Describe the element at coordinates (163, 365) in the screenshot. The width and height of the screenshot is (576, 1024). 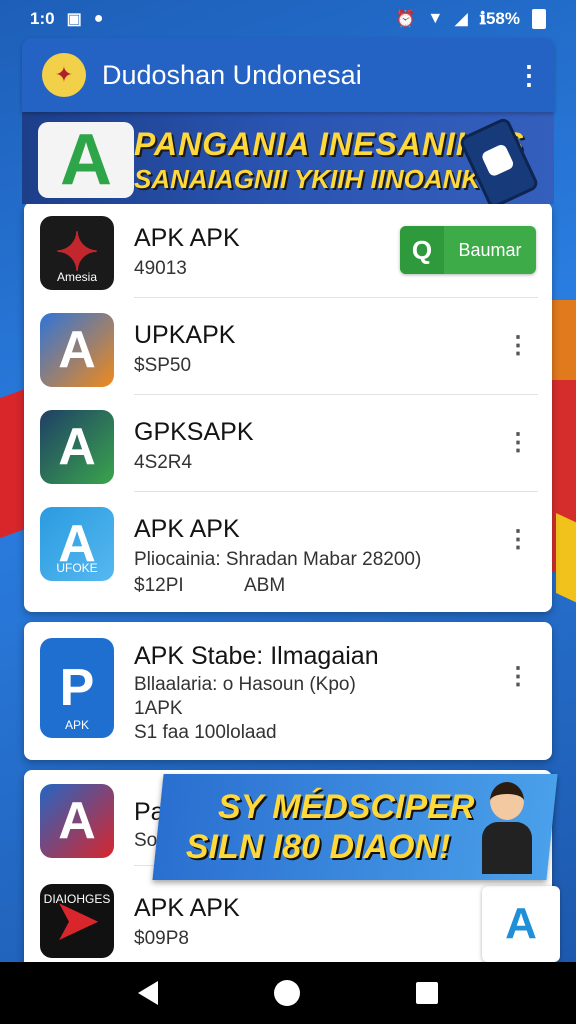
I see `app-meta: $SP50` at that location.